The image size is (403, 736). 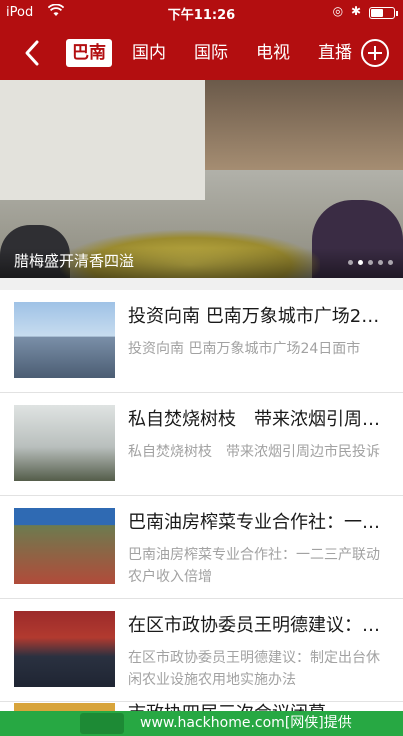 What do you see at coordinates (259, 522) in the screenshot?
I see `news-title: 巴南油房榨菜专业合作社：一二三产联动 农户收入倍增` at bounding box center [259, 522].